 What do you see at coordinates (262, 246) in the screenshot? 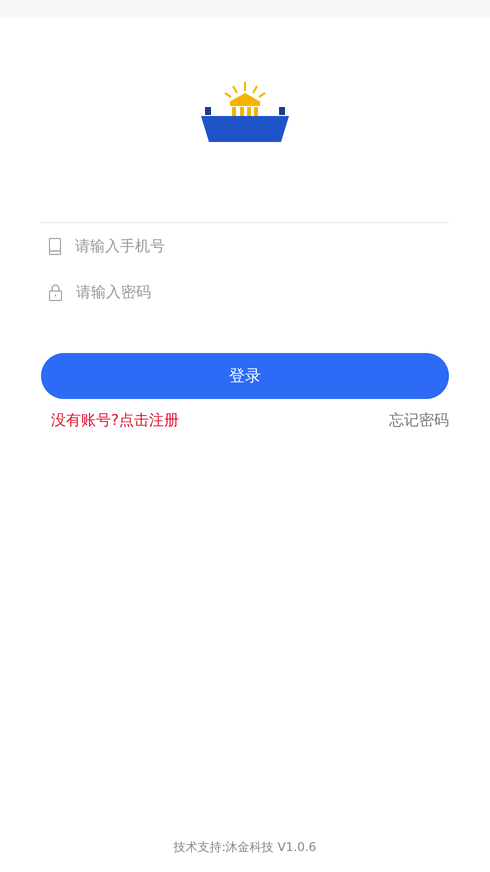
I see `phone-field: 请输入手机号` at bounding box center [262, 246].